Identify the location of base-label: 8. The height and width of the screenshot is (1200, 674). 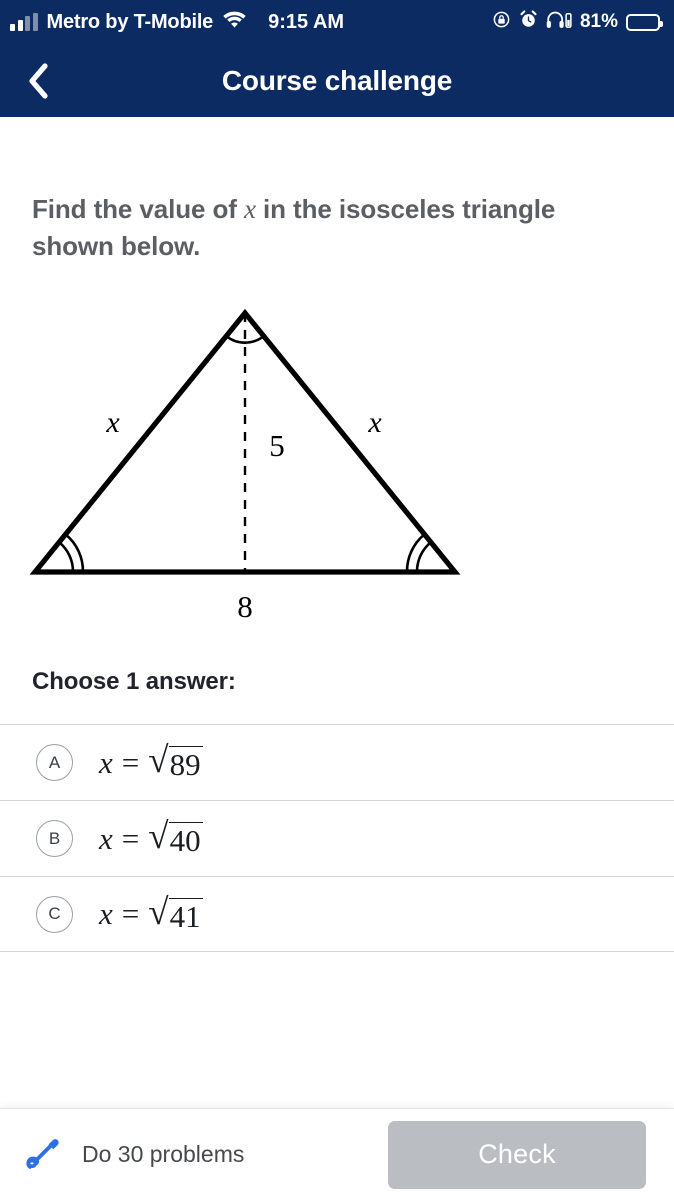
(245, 606).